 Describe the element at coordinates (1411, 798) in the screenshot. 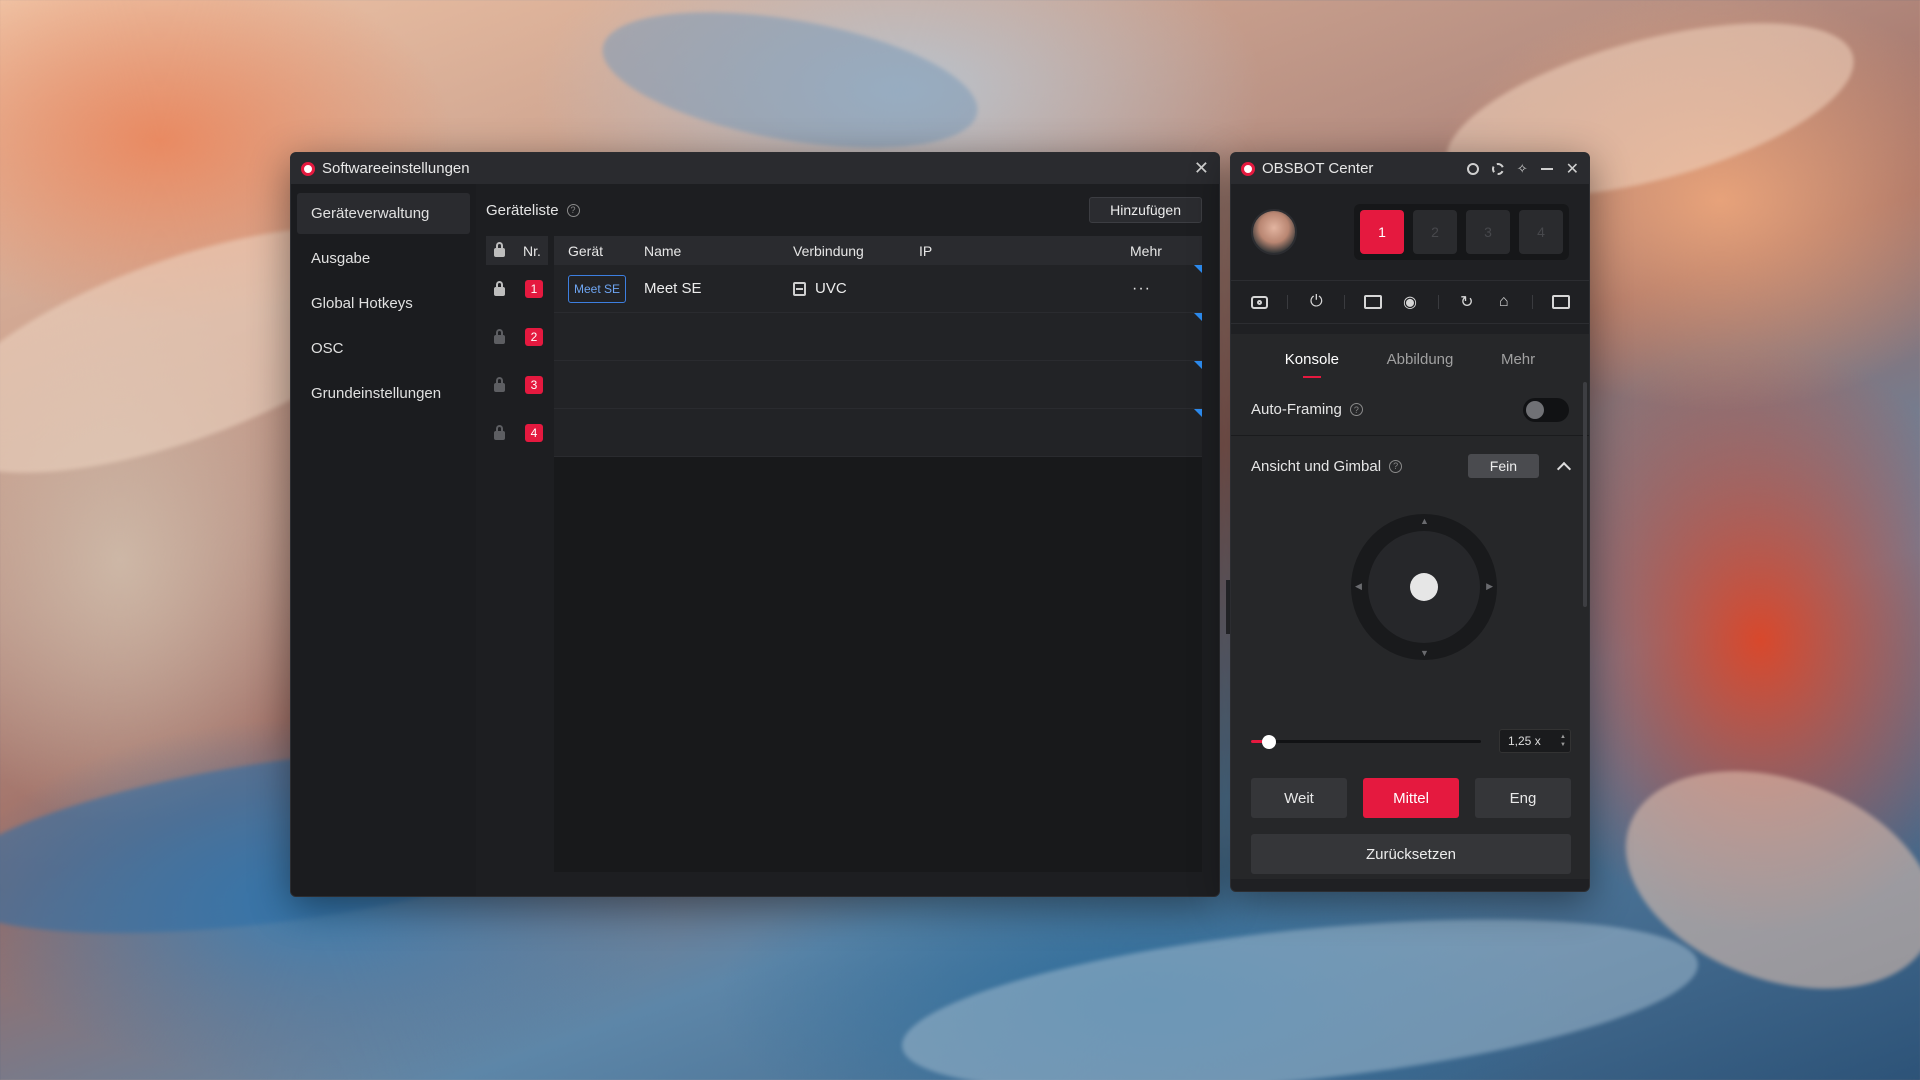

I see `mode-medium-button: Mittel` at that location.